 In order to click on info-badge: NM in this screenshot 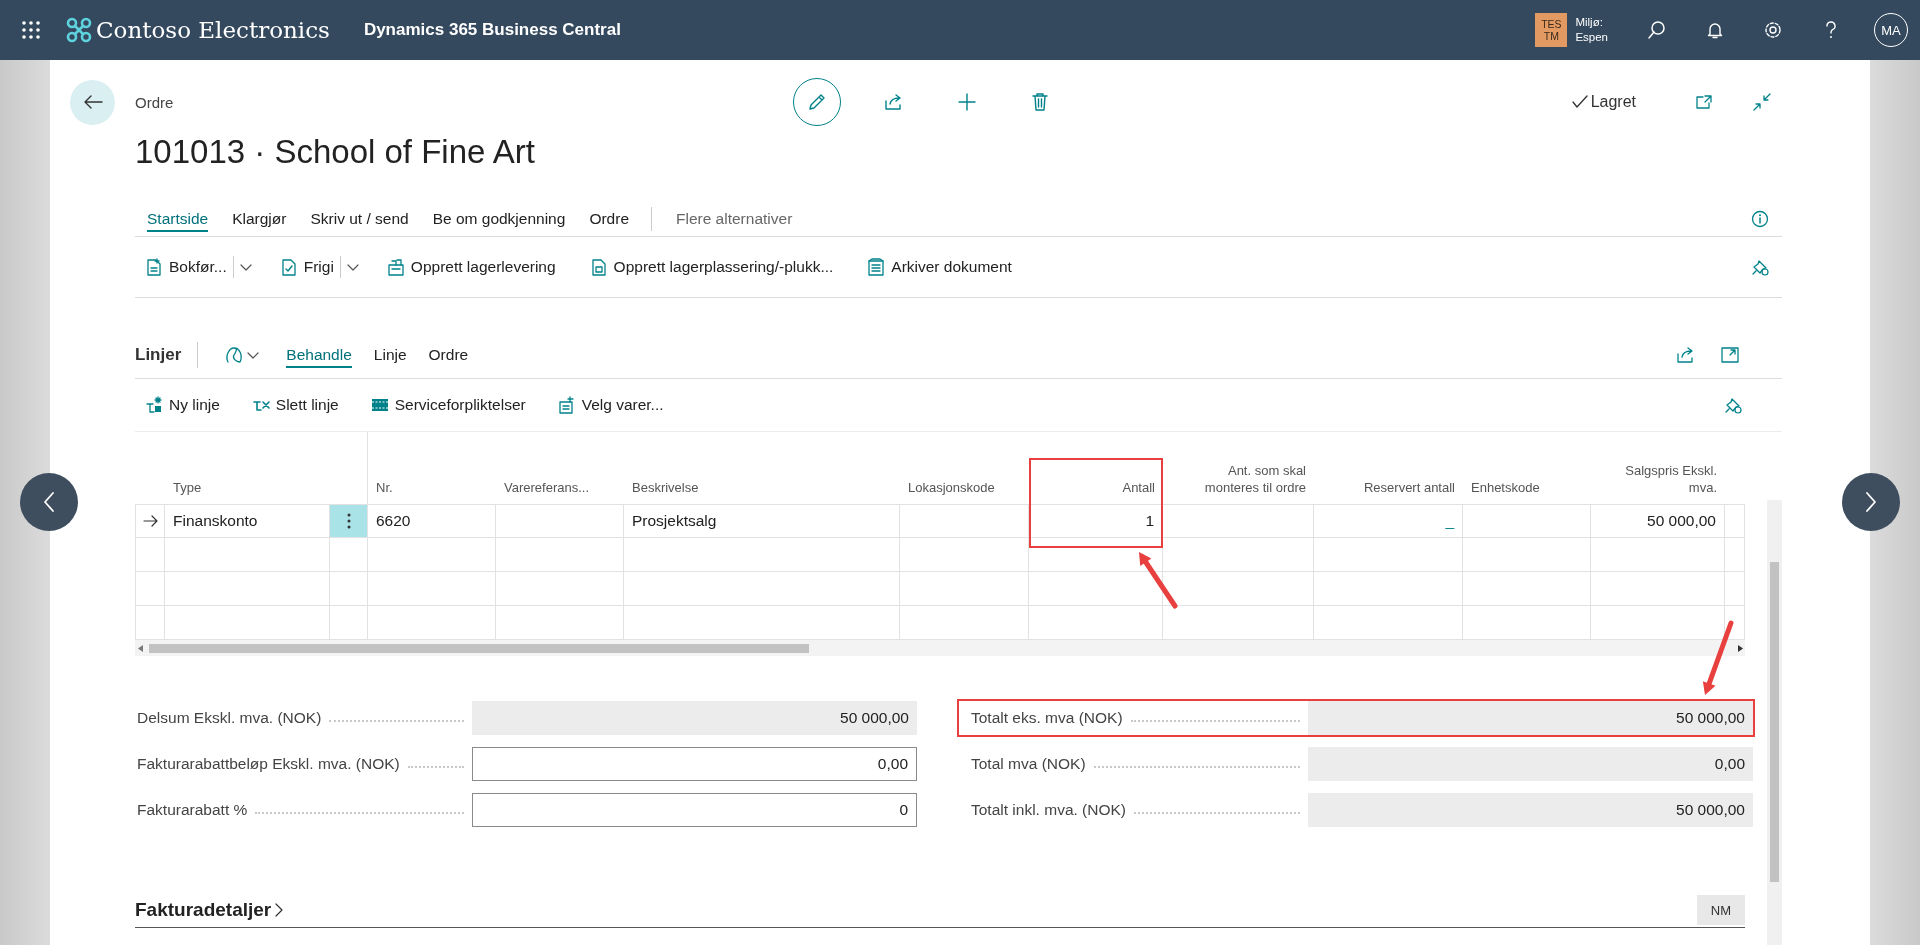, I will do `click(1720, 910)`.